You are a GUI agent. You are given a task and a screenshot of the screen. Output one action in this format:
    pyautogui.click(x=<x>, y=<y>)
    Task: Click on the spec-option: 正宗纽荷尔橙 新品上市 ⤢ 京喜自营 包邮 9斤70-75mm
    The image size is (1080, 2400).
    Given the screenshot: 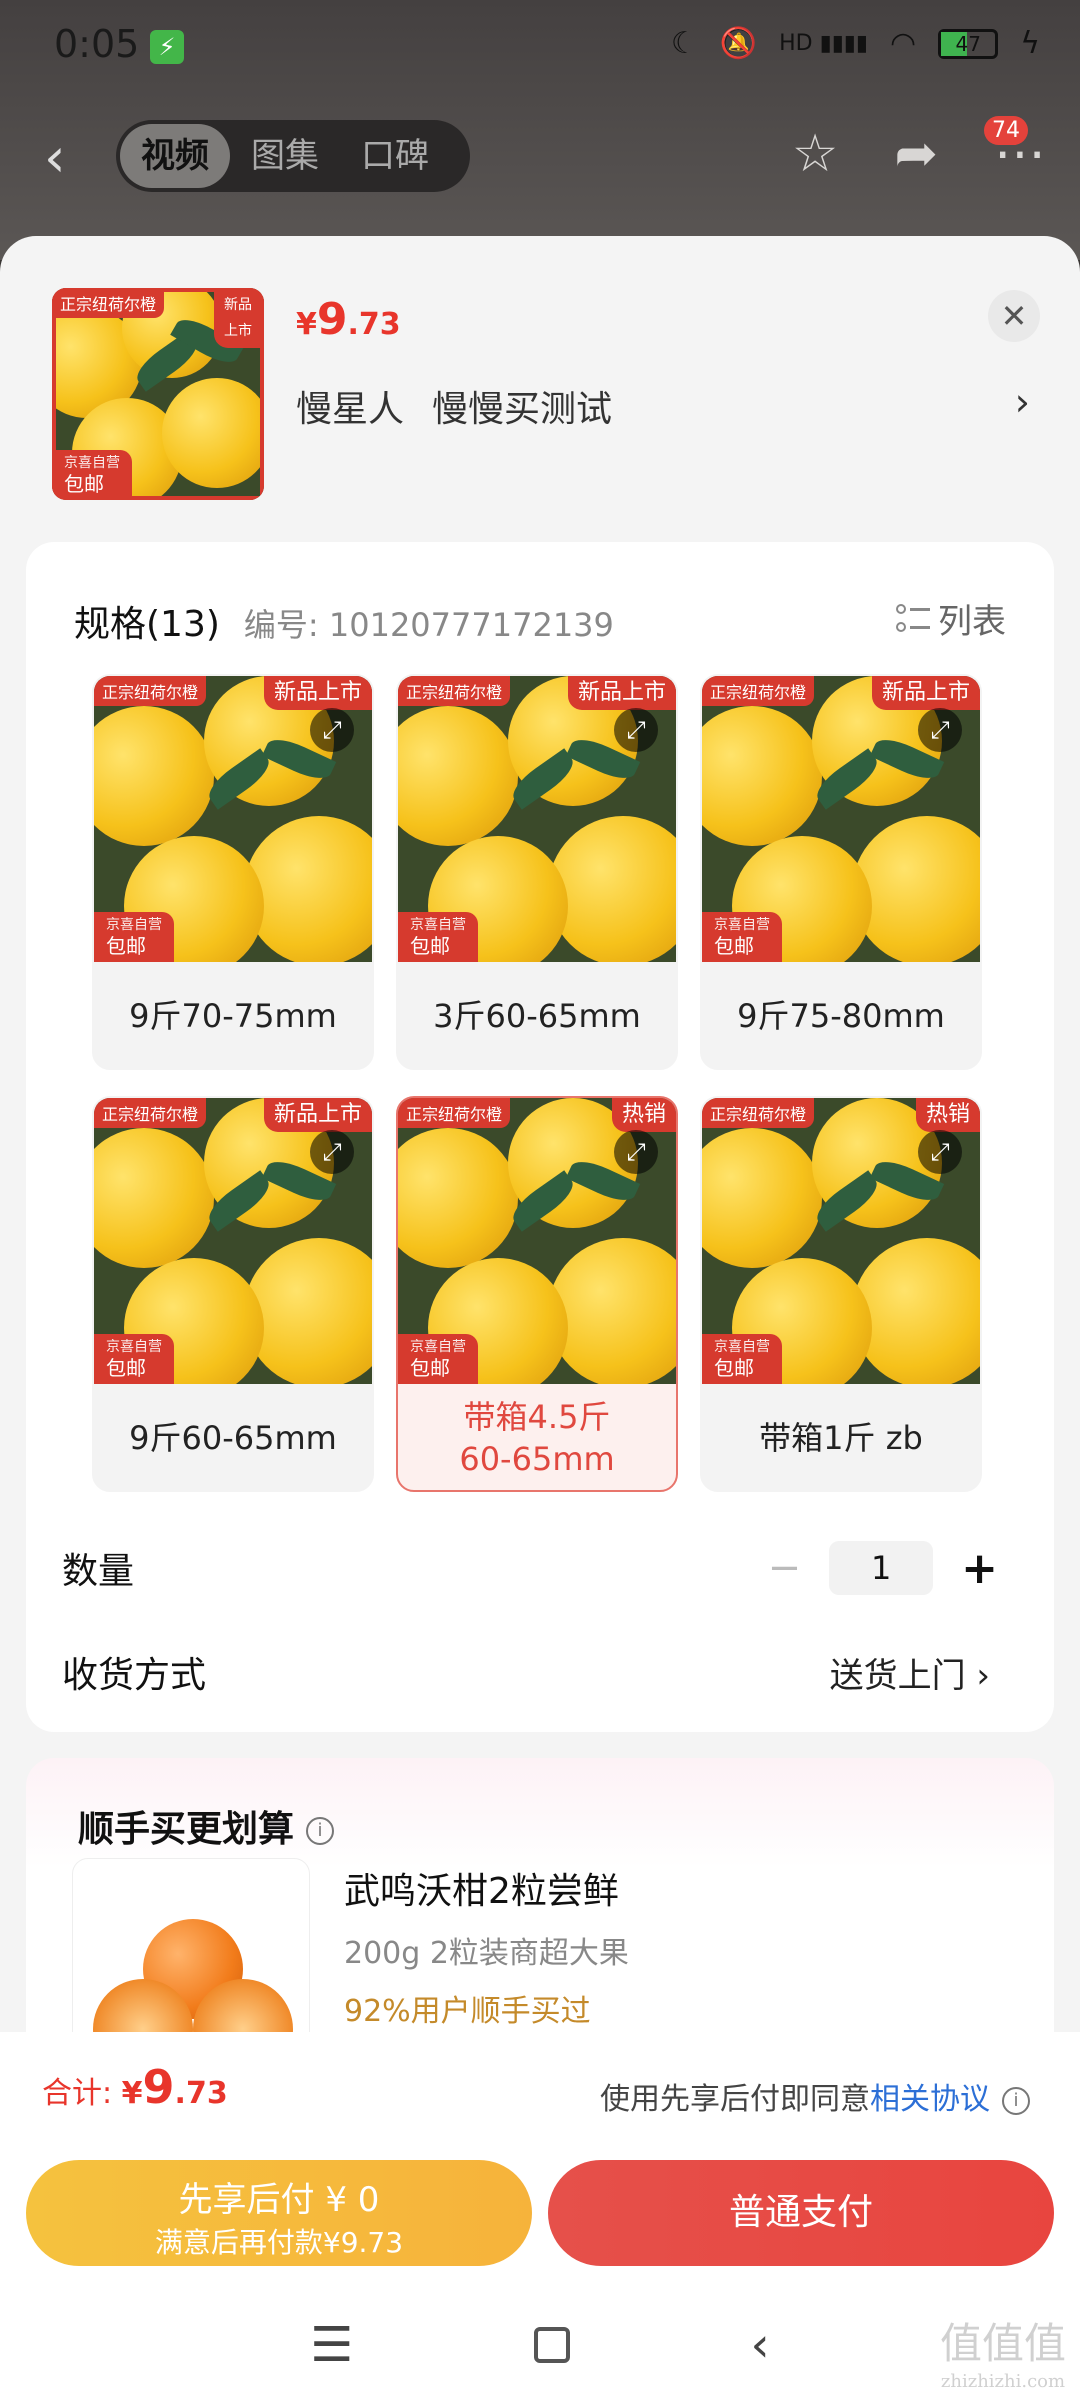 What is the action you would take?
    pyautogui.click(x=233, y=872)
    